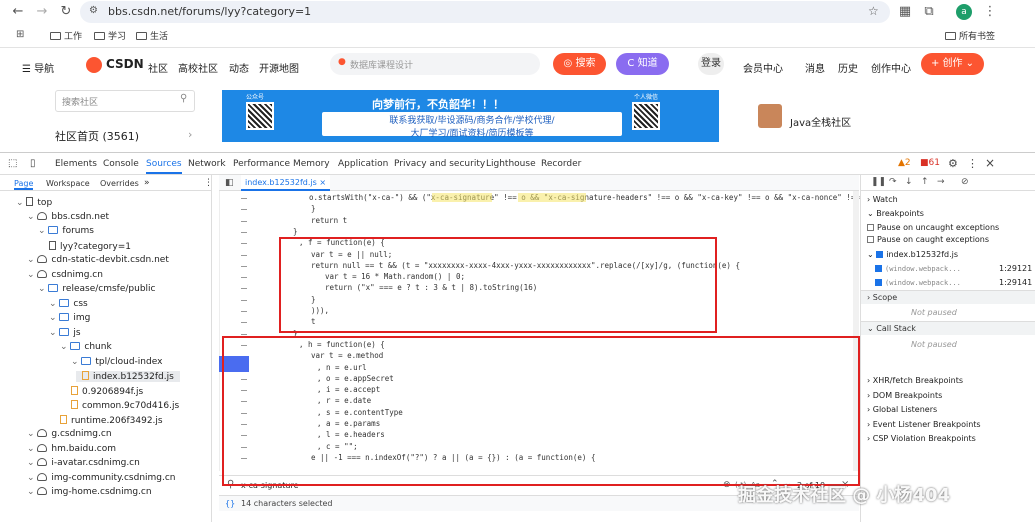  Describe the element at coordinates (152, 35) in the screenshot. I see `bookmark-life: 生活` at that location.